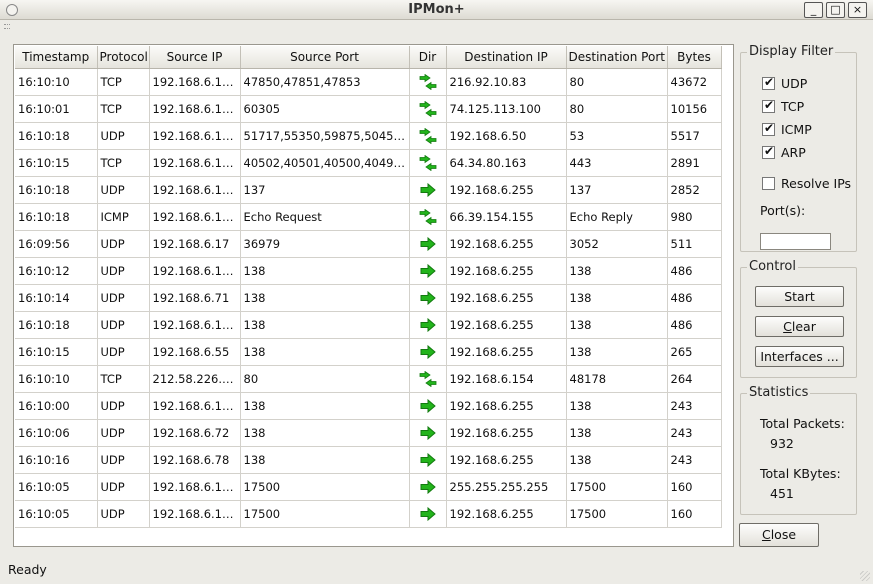  I want to click on cell-ts: 16:10:06, so click(56, 433).